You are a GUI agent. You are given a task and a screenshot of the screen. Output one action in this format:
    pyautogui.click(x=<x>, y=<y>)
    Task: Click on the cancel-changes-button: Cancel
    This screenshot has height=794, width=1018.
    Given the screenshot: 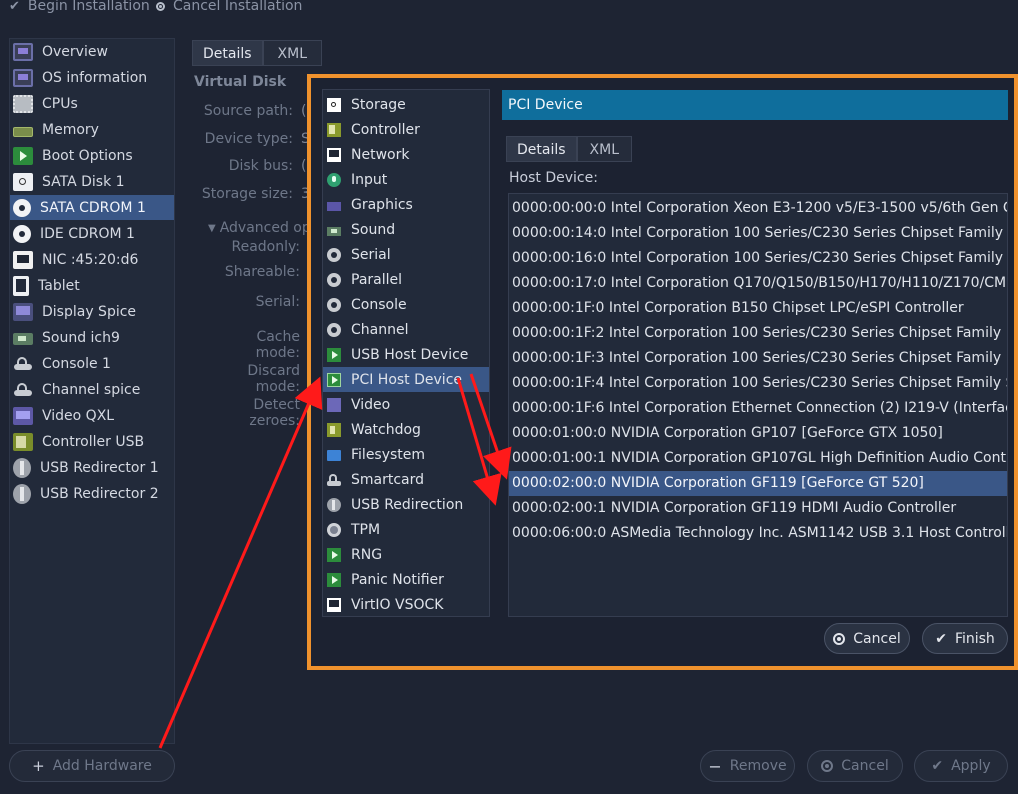 What is the action you would take?
    pyautogui.click(x=855, y=766)
    